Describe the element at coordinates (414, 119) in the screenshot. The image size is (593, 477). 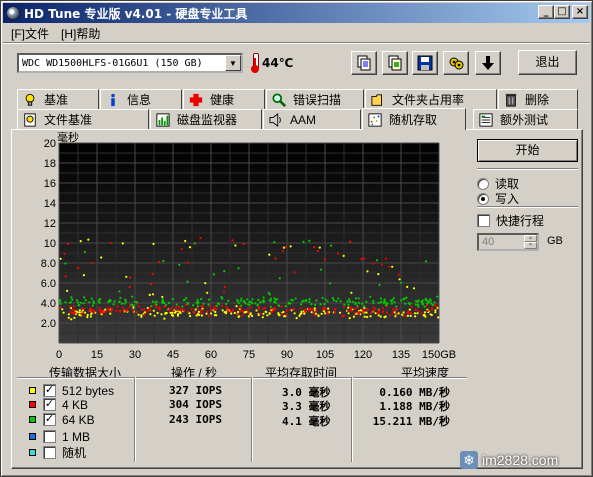
I see `tab-random-access: 随机存取` at that location.